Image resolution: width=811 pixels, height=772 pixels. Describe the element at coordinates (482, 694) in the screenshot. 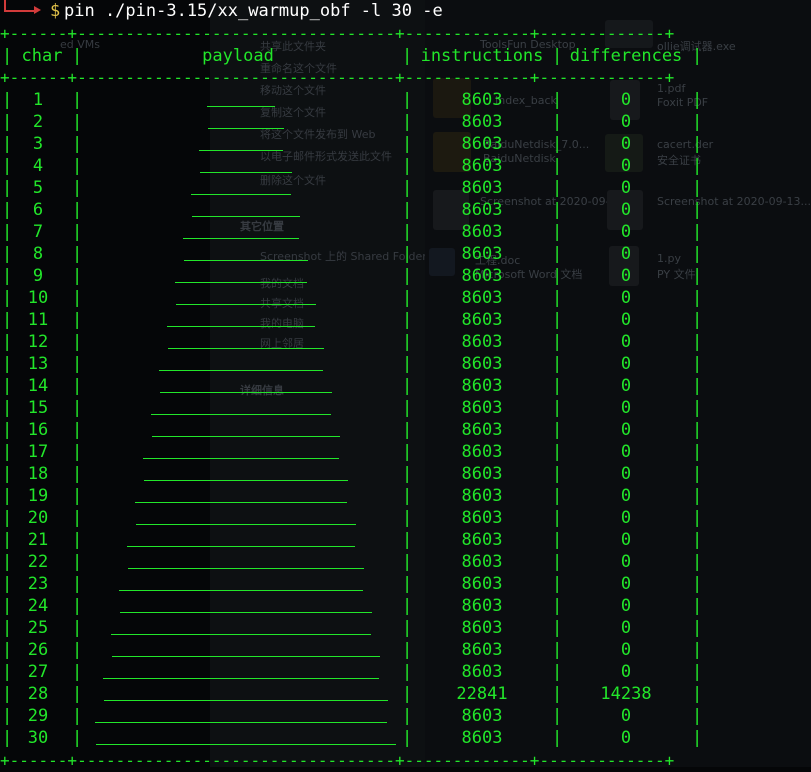

I see `instructions-count-cell: 22841` at that location.